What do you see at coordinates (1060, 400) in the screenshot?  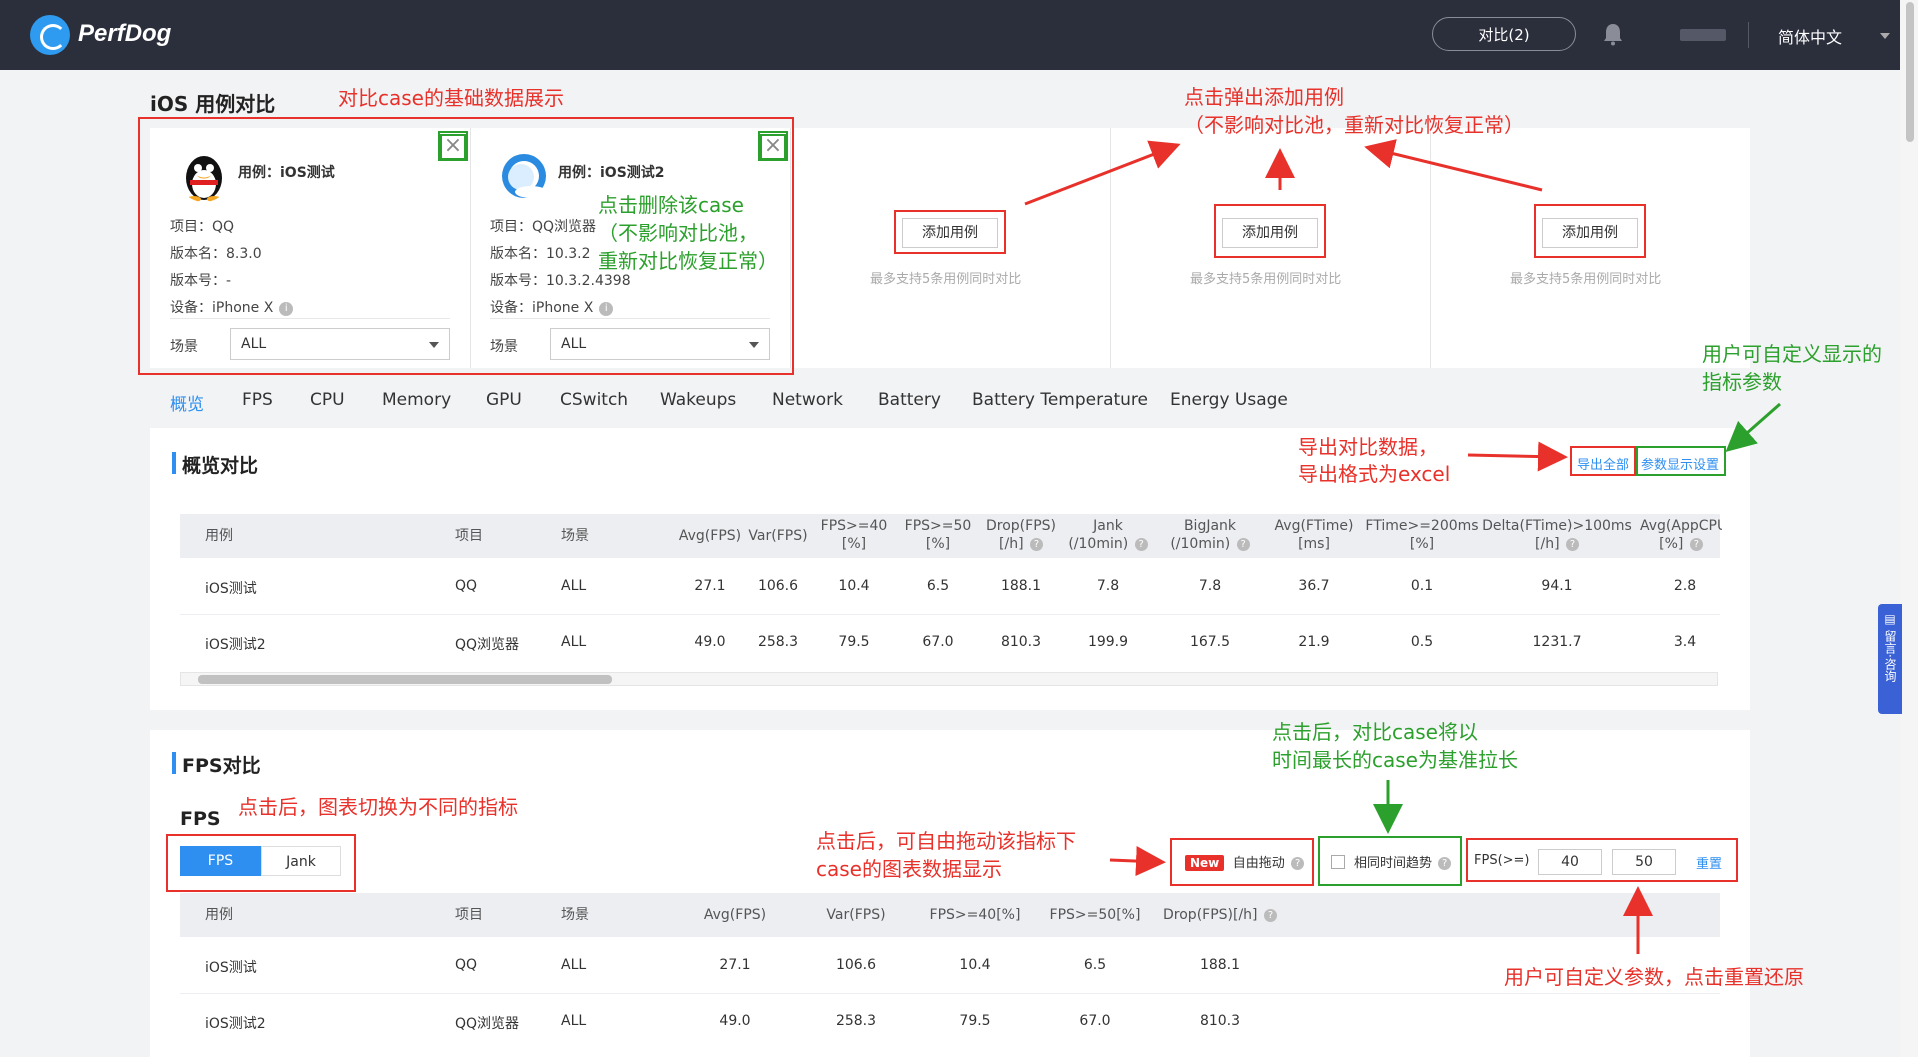 I see `tab-battery-temperature: Battery Temperature` at bounding box center [1060, 400].